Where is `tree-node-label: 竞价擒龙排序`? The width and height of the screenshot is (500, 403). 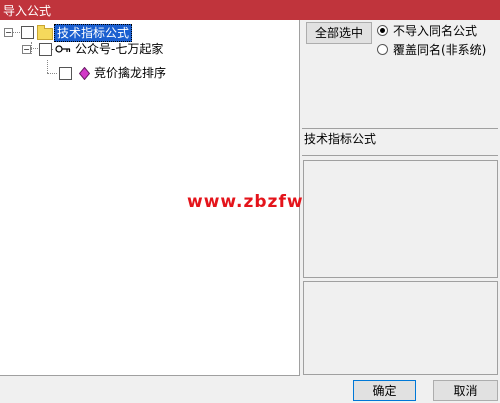 tree-node-label: 竞价擒龙排序 is located at coordinates (130, 73).